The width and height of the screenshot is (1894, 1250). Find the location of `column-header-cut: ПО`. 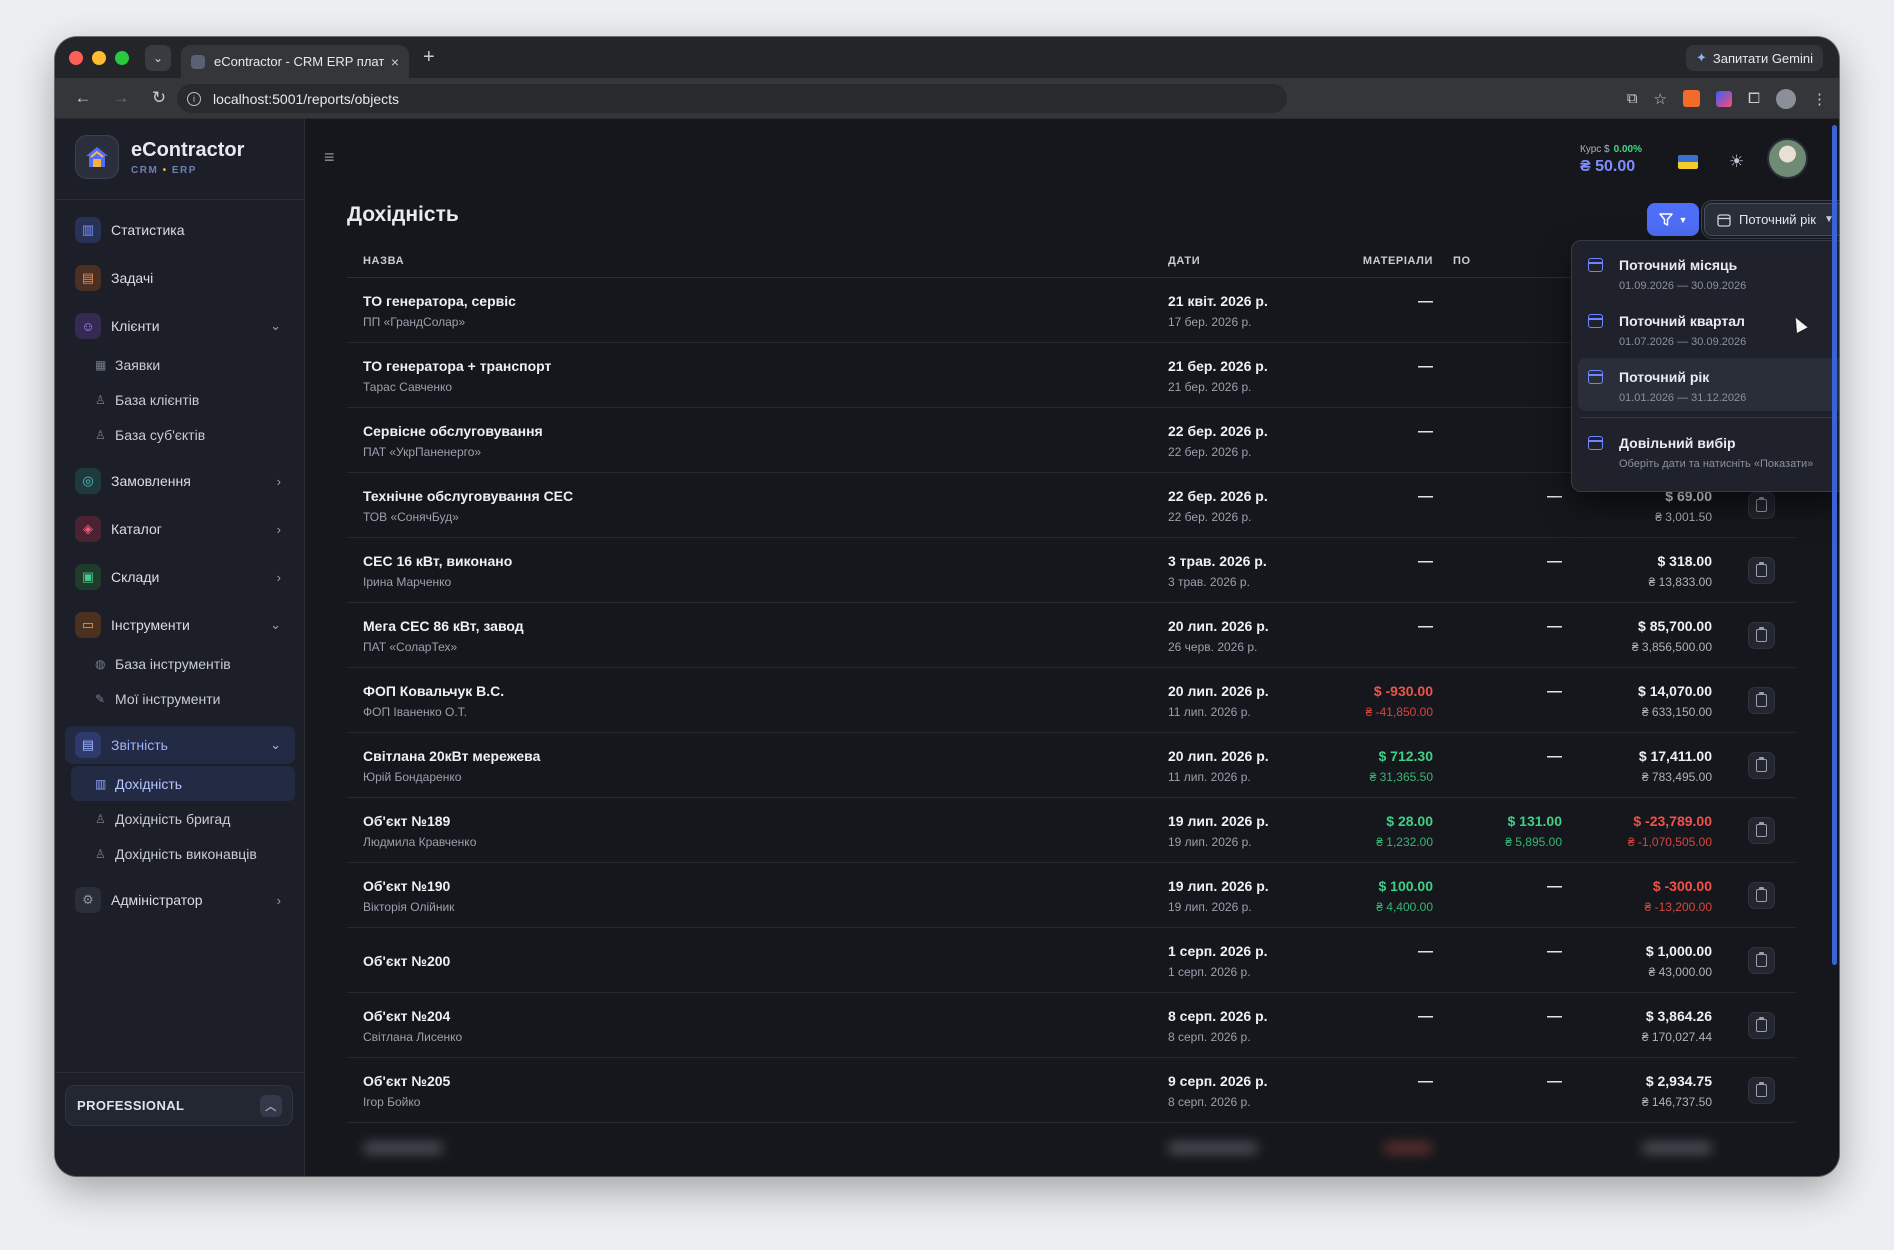

column-header-cut: ПО is located at coordinates (1462, 261).